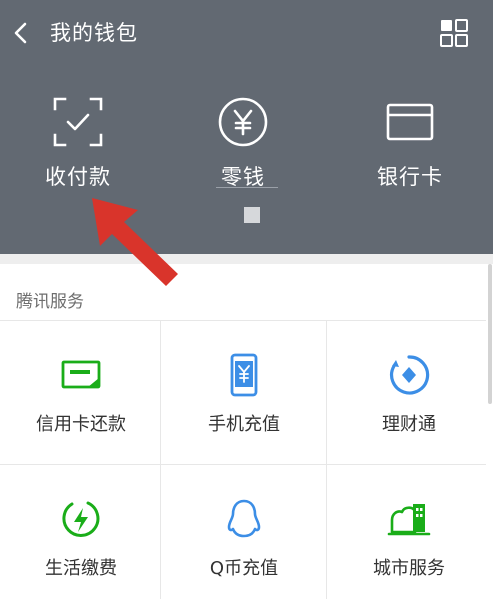  I want to click on bank-card-icon, so click(410, 122).